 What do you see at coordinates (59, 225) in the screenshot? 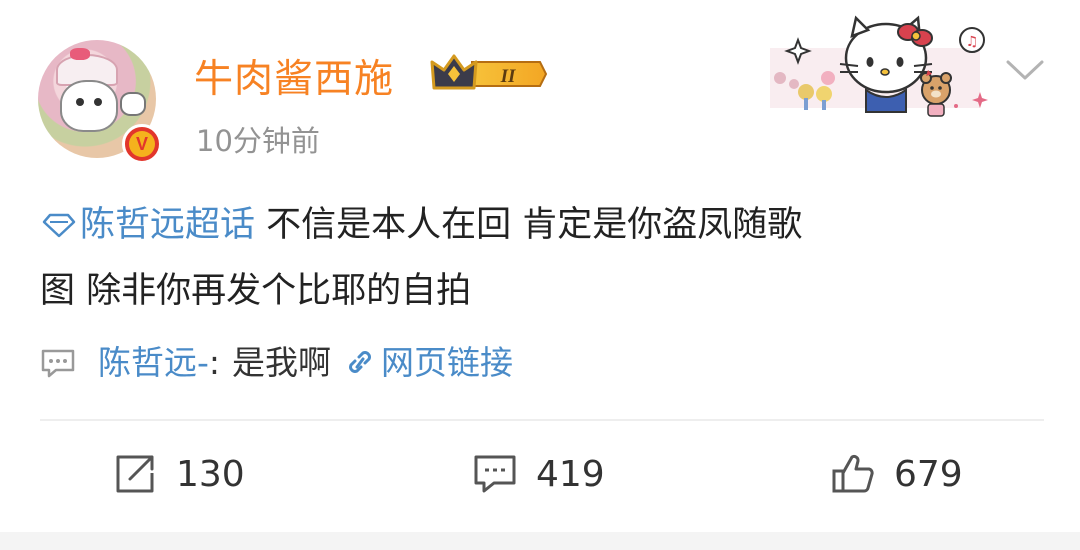
I see `topic-diamond-icon` at bounding box center [59, 225].